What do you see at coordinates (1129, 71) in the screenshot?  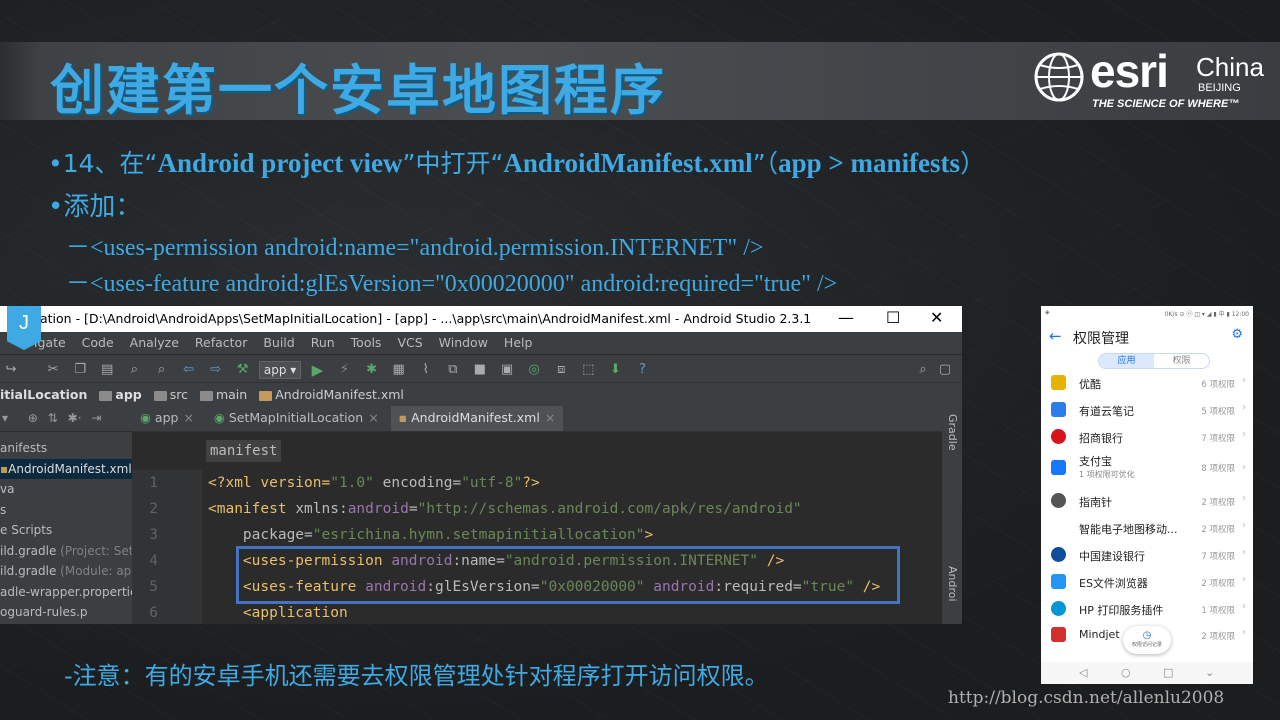 I see `esri-wordmark: esri` at bounding box center [1129, 71].